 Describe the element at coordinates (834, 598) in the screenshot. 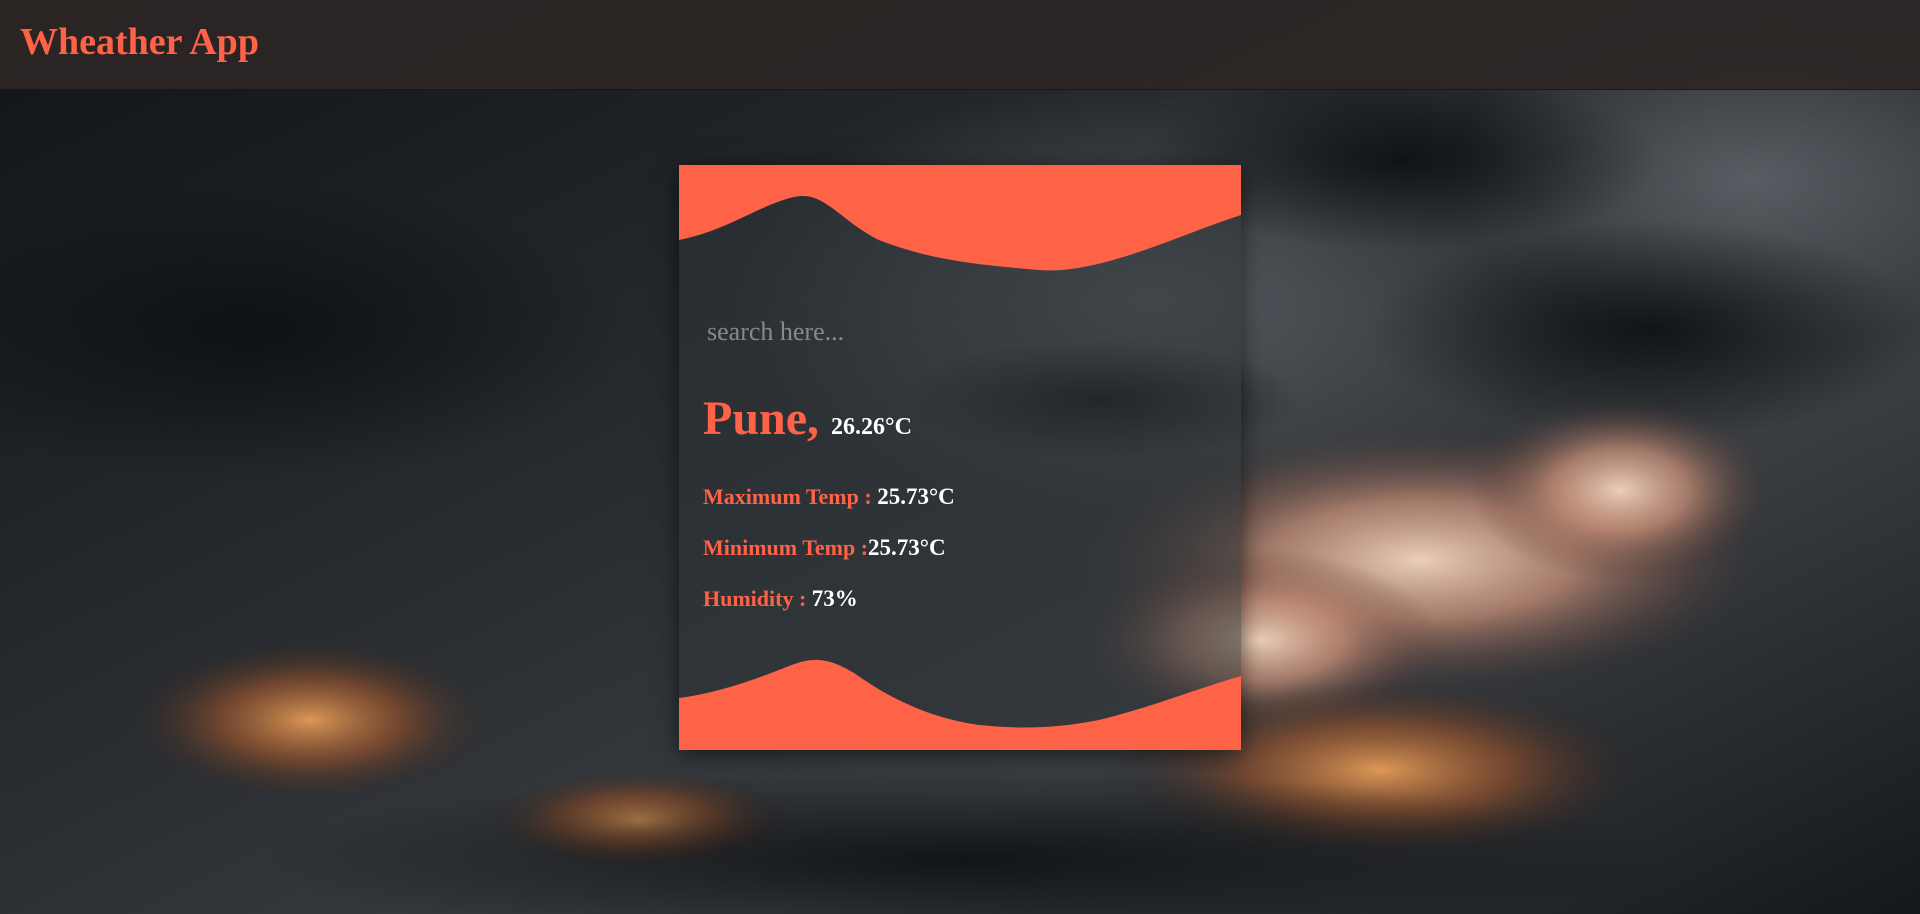

I see `humidity-value: 73%` at that location.